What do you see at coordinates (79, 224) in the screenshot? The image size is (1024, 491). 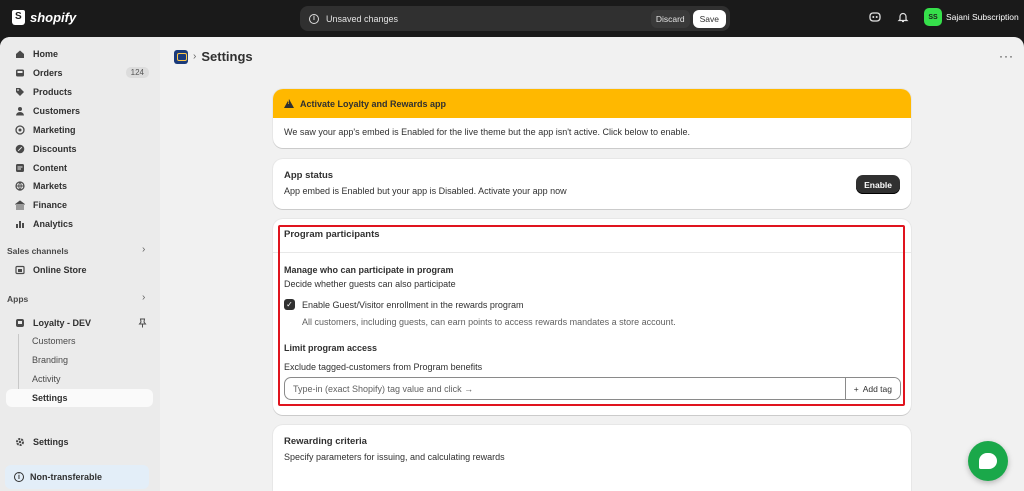 I see `sidebar-item-analytics: Analytics` at bounding box center [79, 224].